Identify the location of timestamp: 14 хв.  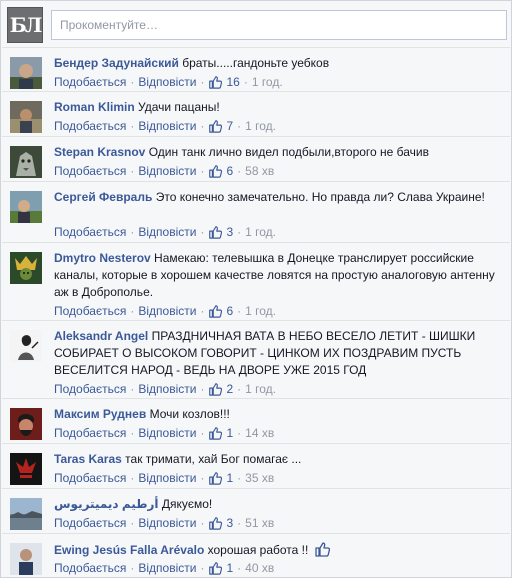
(259, 433).